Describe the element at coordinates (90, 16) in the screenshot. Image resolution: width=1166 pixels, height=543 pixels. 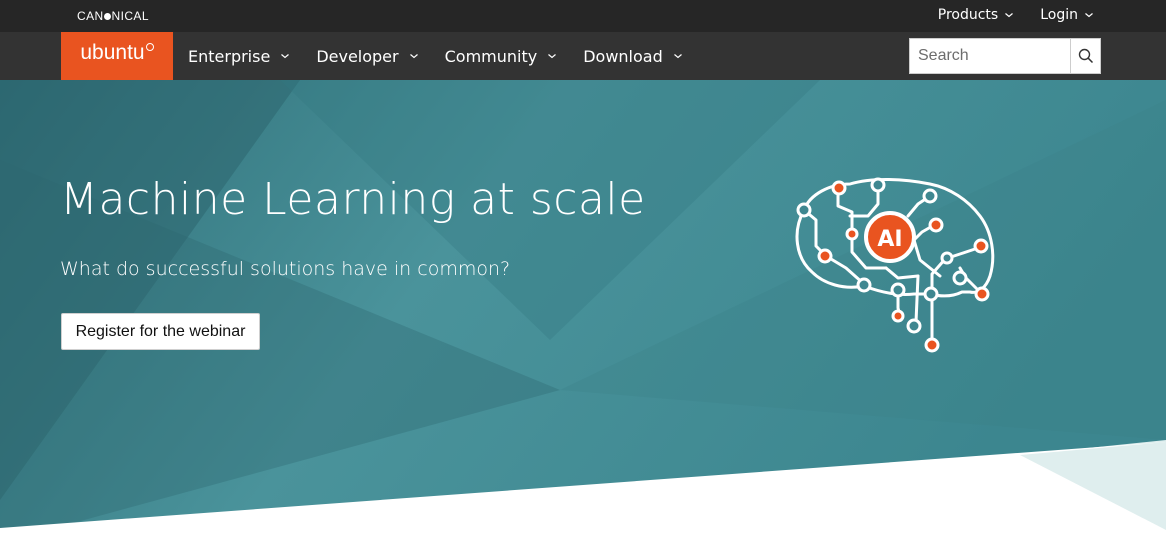
I see `canonical-logo-text-left: CAN` at that location.